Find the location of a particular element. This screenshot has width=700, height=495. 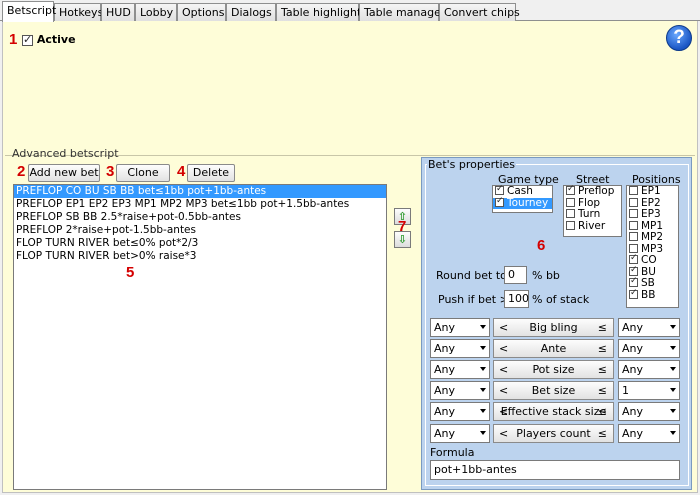

tab-table-manager: Table manager is located at coordinates (402, 12).